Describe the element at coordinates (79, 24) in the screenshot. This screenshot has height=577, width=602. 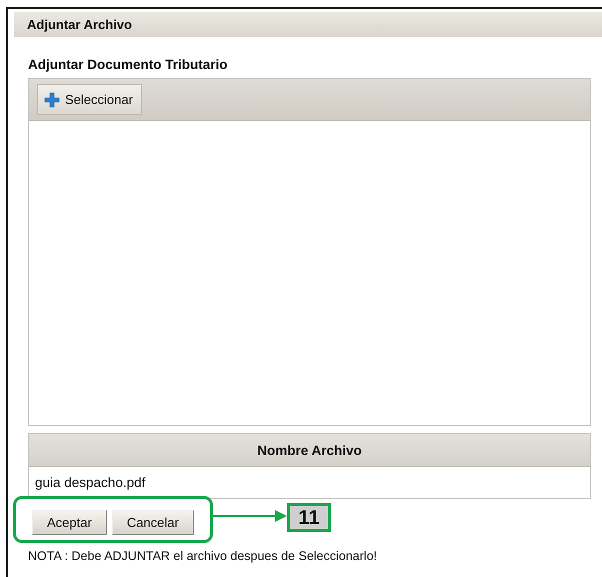
I see `panel-title: Adjuntar Archivo` at that location.